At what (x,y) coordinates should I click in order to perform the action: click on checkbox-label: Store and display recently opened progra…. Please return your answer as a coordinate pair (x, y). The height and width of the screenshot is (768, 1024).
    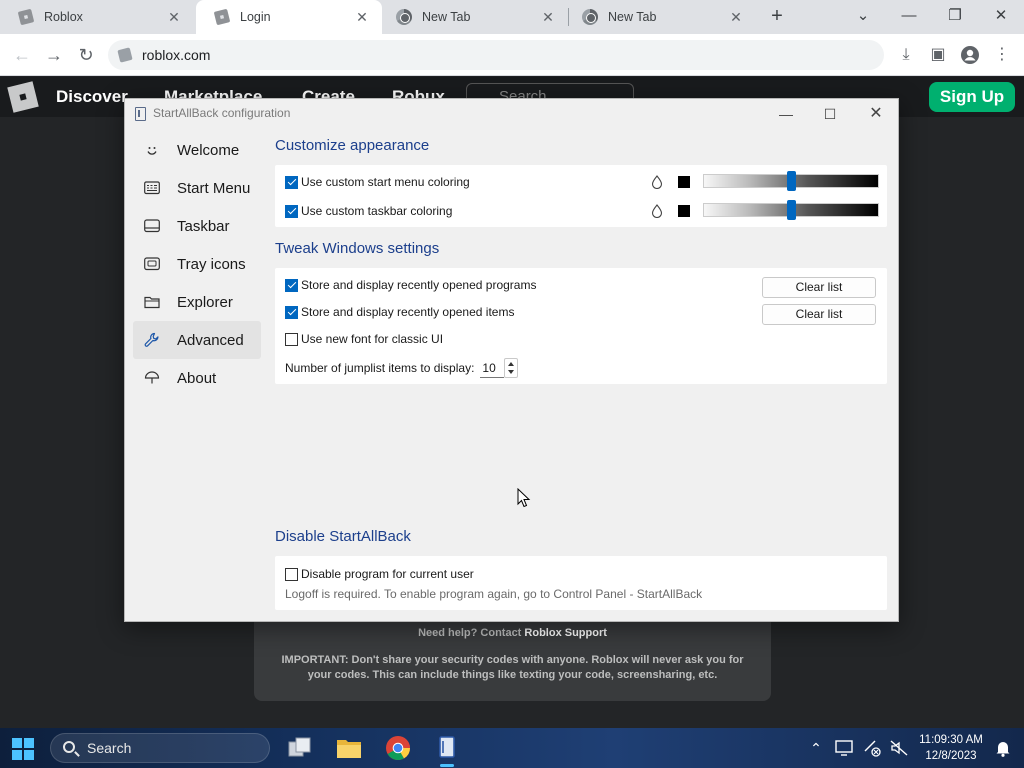
    Looking at the image, I should click on (419, 285).